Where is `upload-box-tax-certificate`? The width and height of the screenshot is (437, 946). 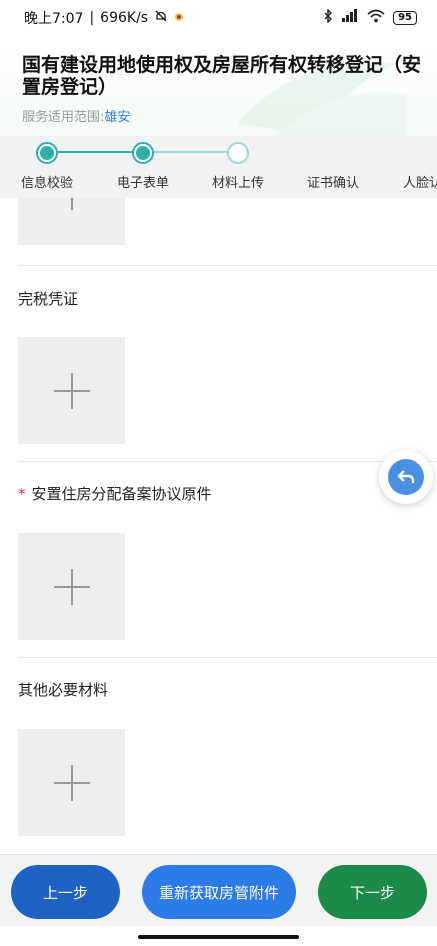
upload-box-tax-certificate is located at coordinates (71, 390).